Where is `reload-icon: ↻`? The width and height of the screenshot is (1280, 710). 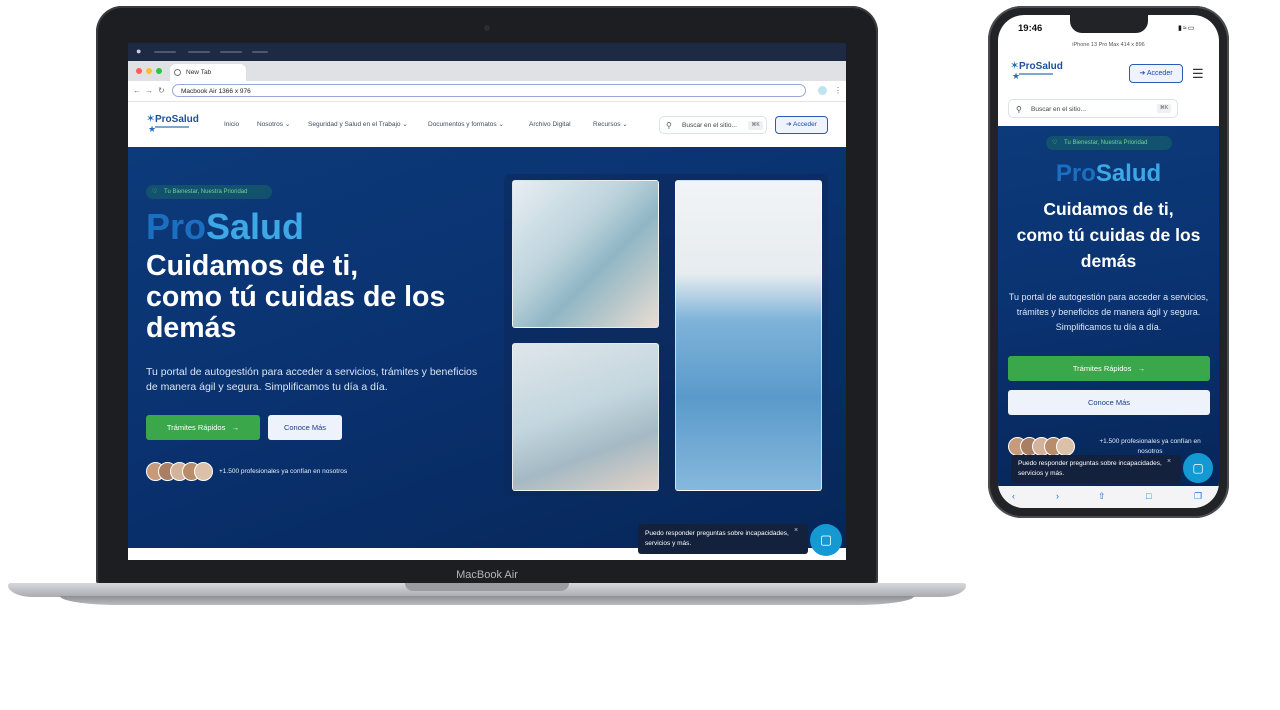 reload-icon: ↻ is located at coordinates (161, 91).